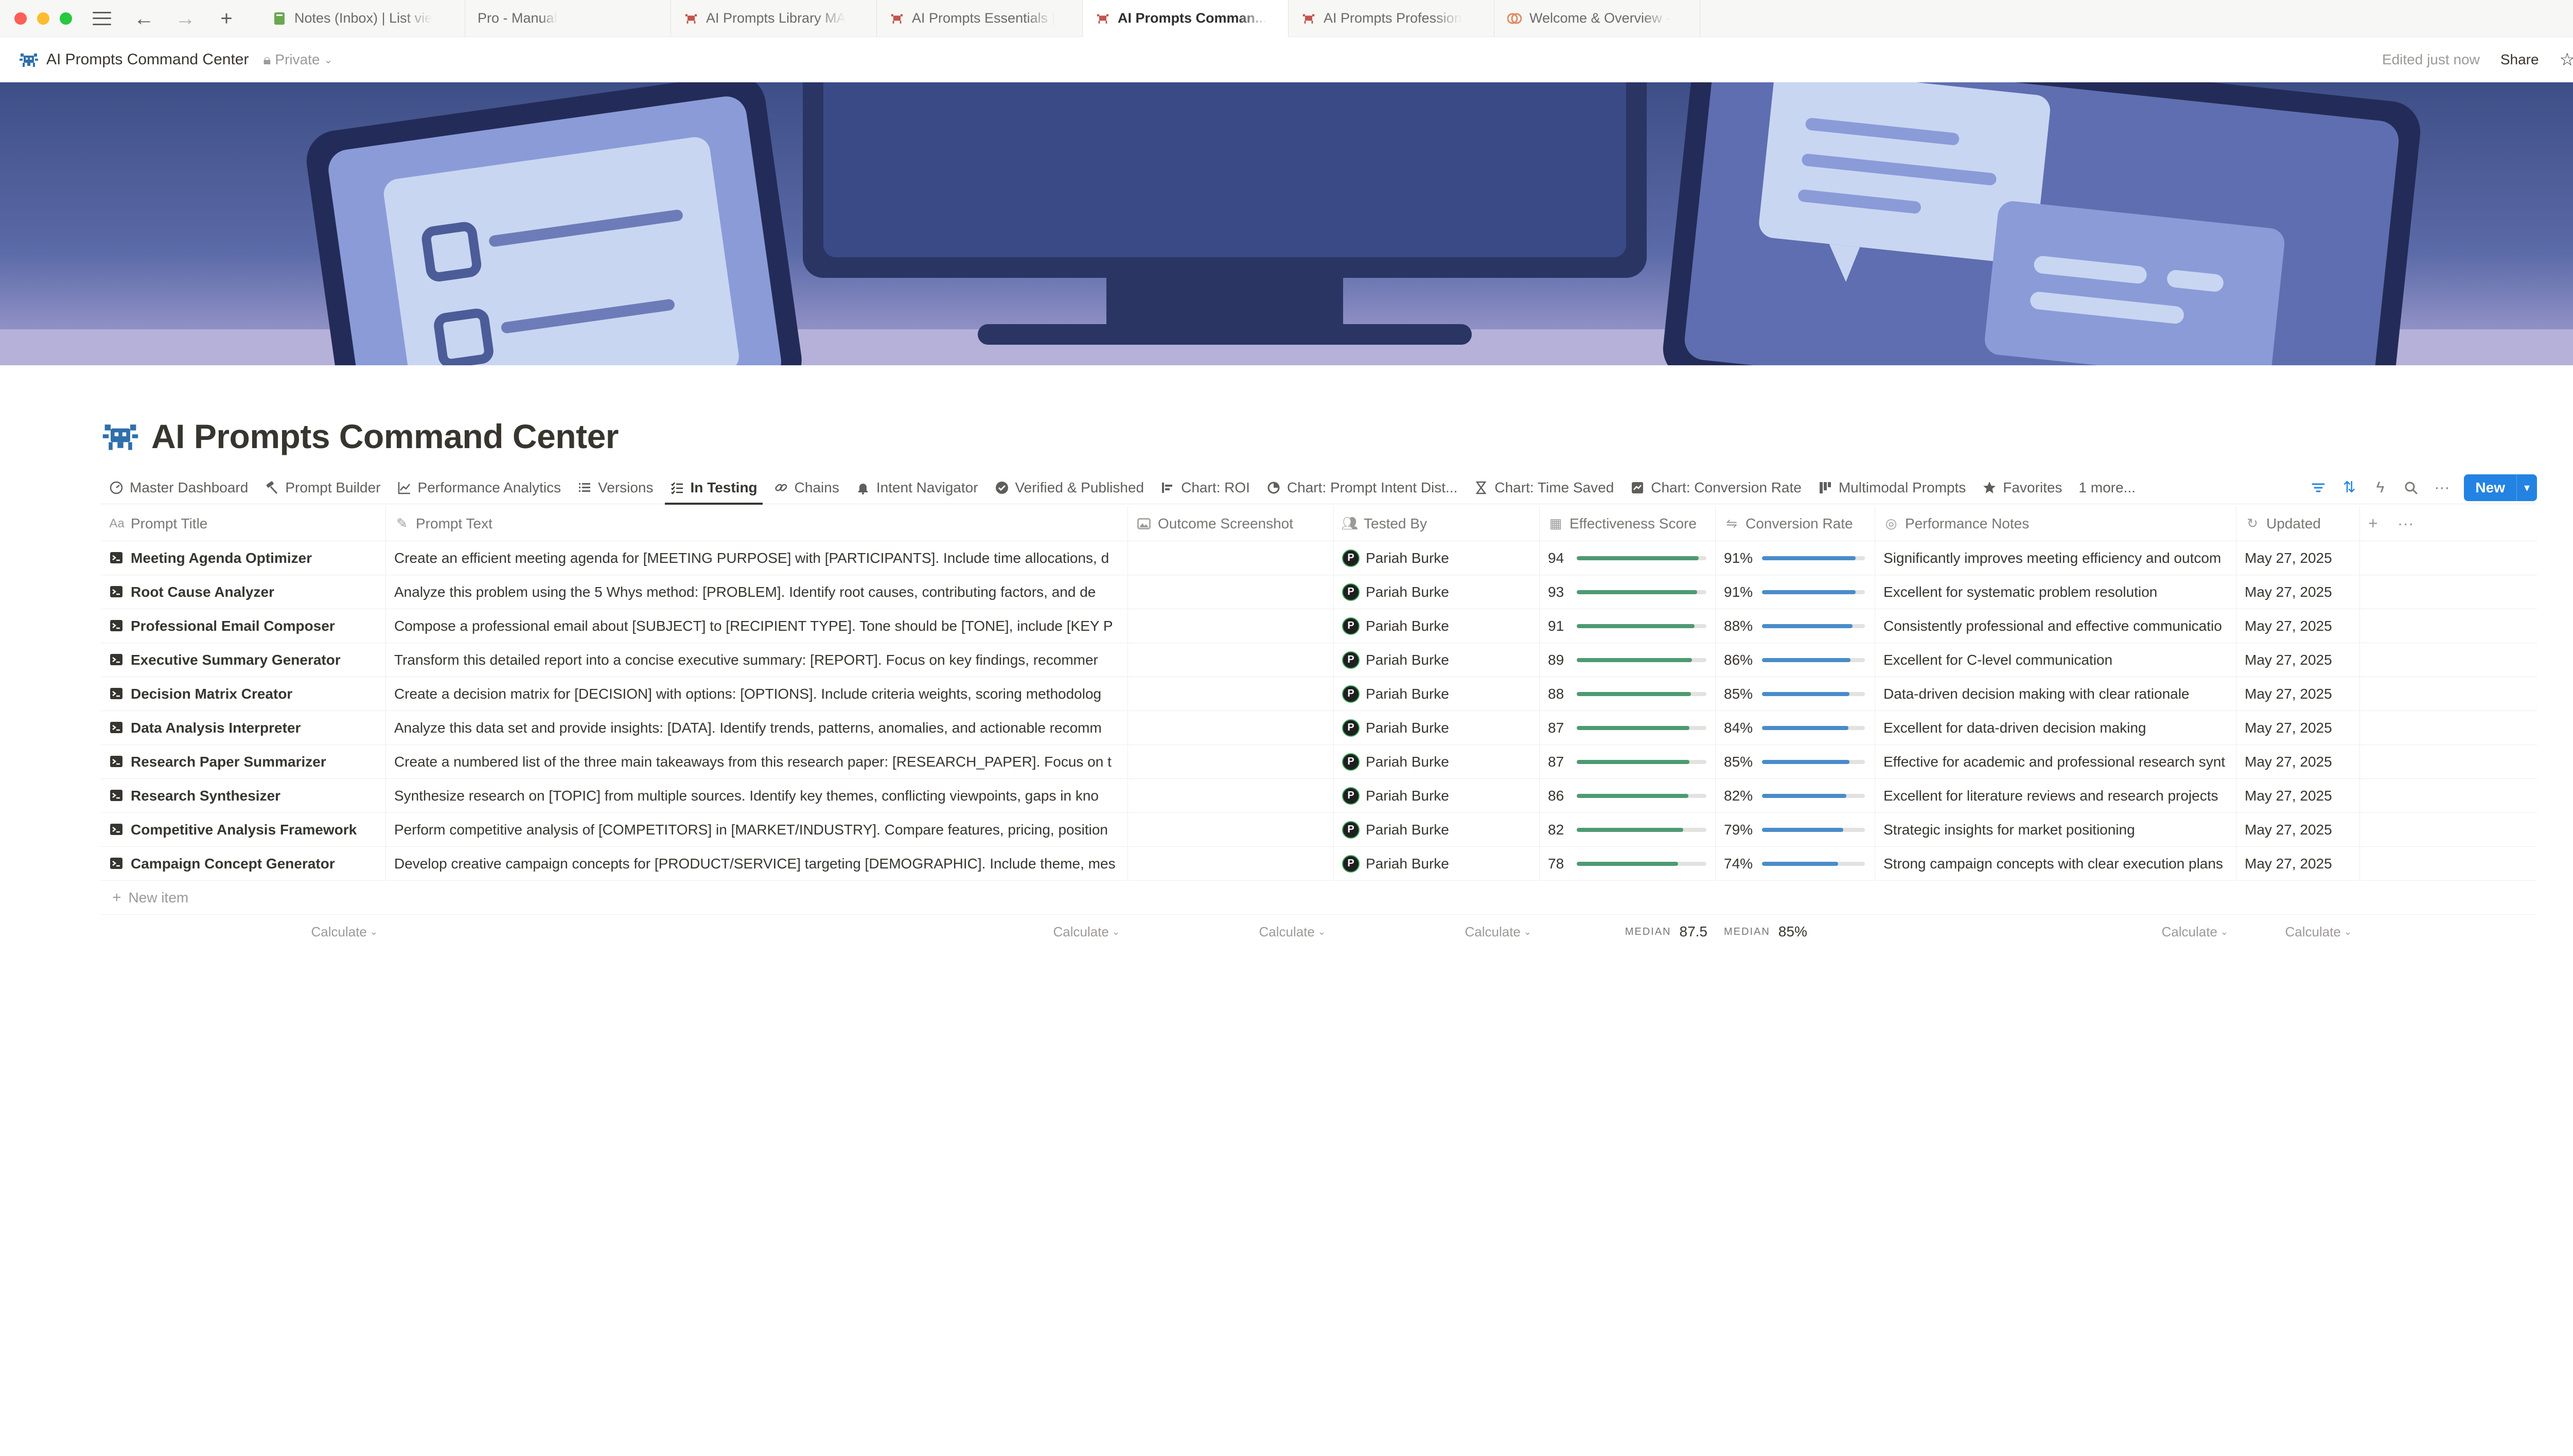  Describe the element at coordinates (1544, 487) in the screenshot. I see `view-tab-chart-time-saved: Chart: Time Saved` at that location.